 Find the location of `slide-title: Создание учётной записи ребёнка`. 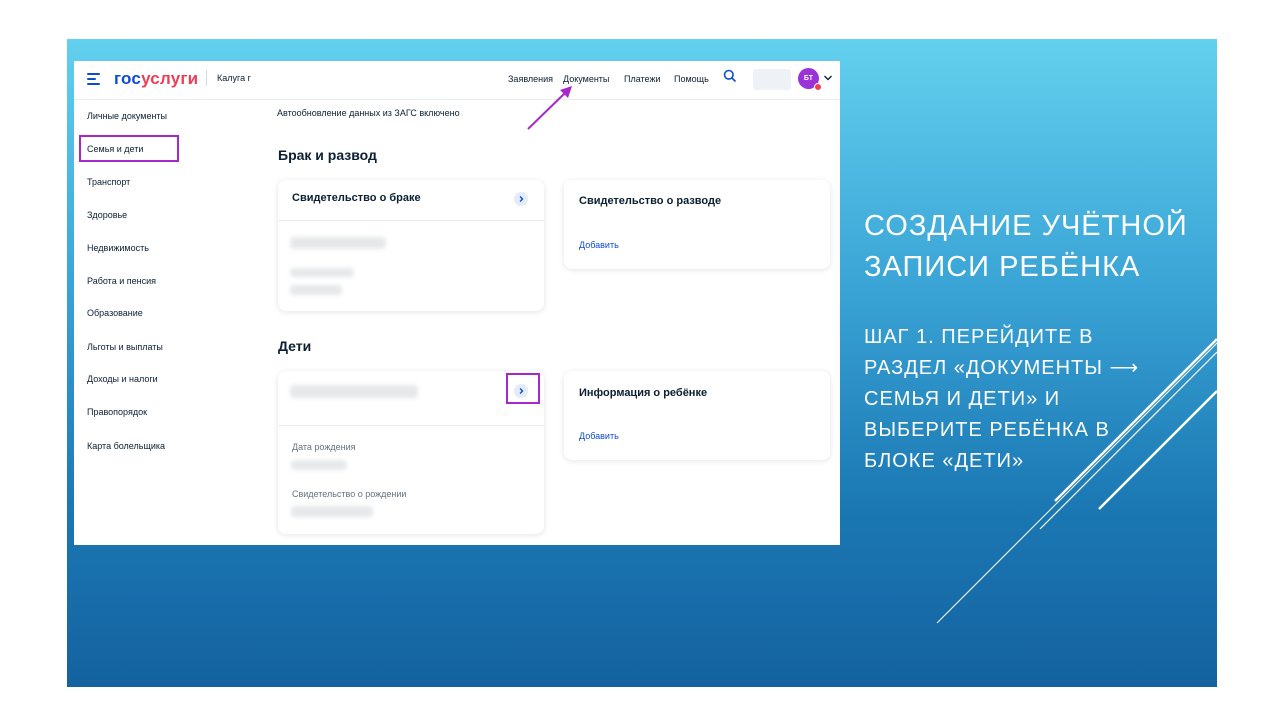

slide-title: Создание учётной записи ребёнка is located at coordinates (1026, 246).